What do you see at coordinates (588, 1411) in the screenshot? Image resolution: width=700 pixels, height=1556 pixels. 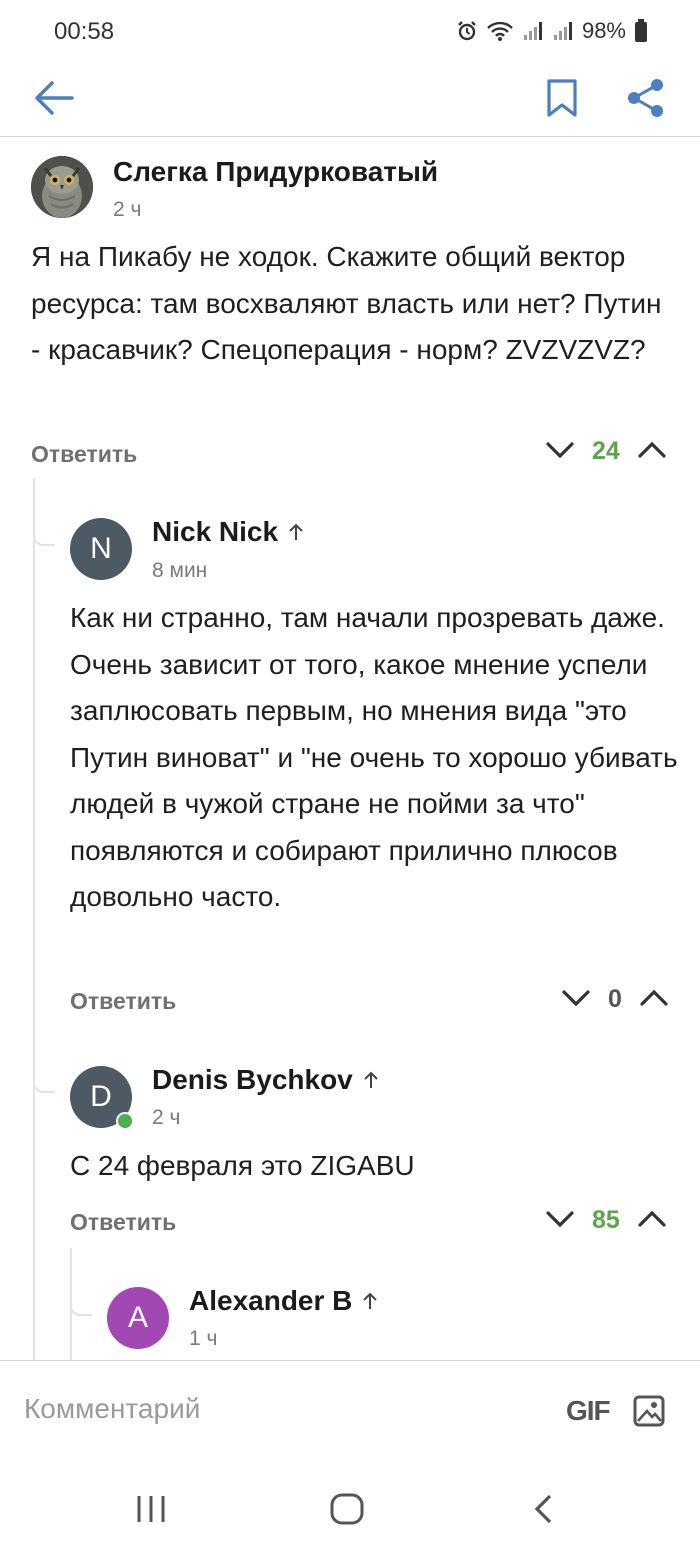 I see `gif-button: GIF` at bounding box center [588, 1411].